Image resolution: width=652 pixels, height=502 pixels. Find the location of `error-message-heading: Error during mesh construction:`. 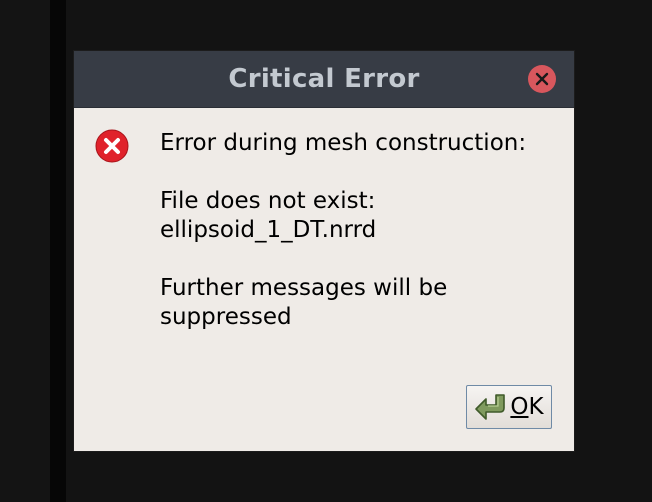

error-message-heading: Error during mesh construction: is located at coordinates (343, 143).